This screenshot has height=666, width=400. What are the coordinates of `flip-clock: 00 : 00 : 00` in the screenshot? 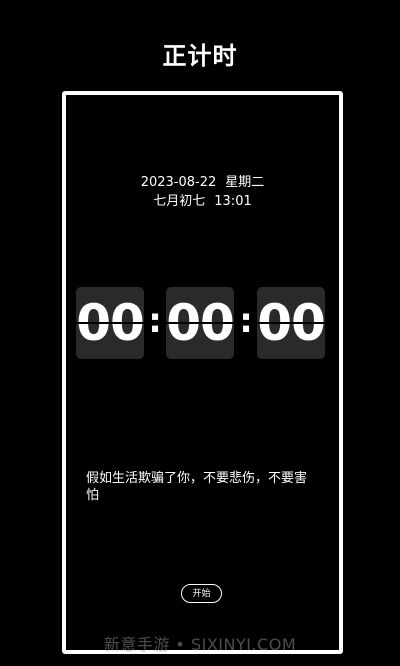 It's located at (203, 323).